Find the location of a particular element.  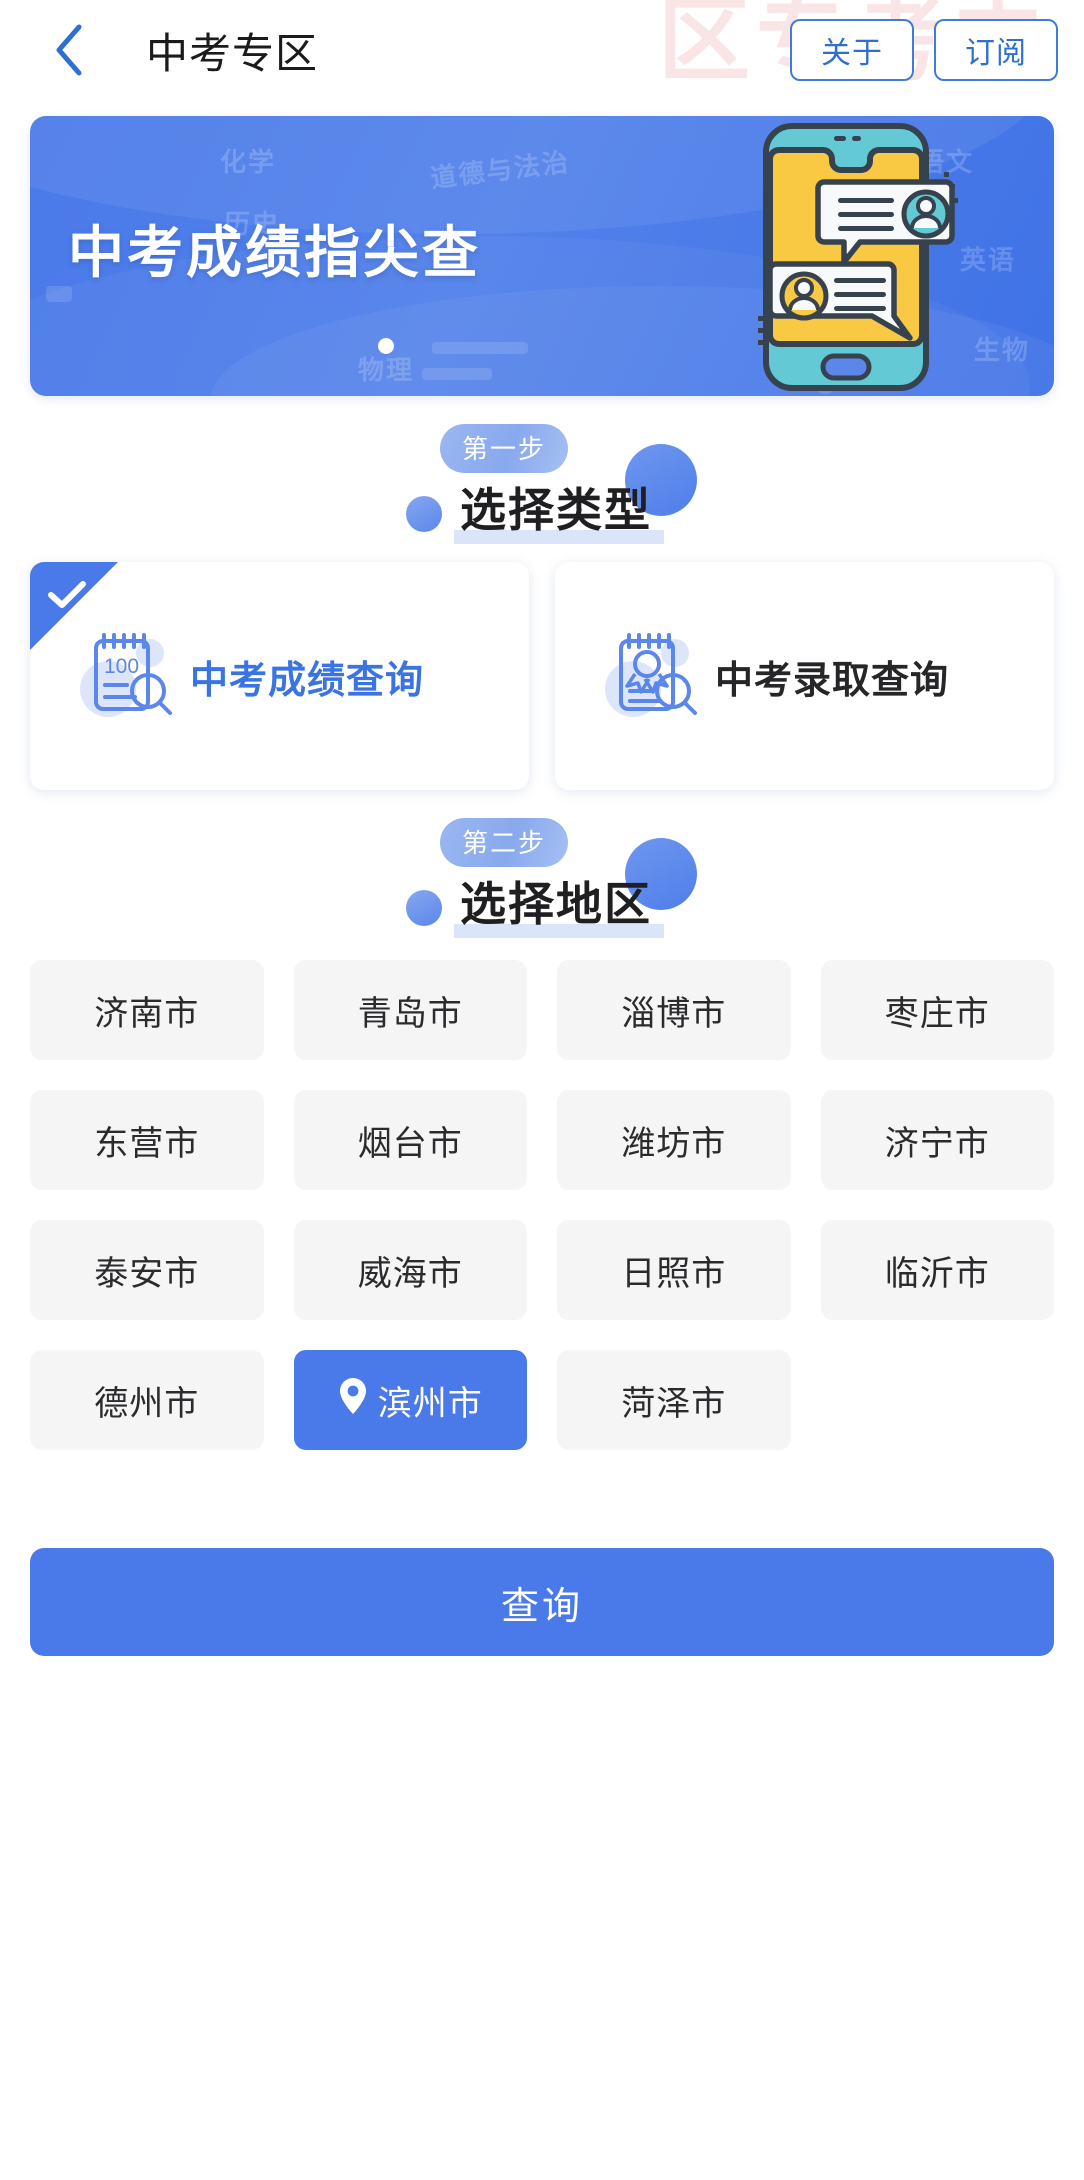

page-title: 中考专区 is located at coordinates (232, 53).